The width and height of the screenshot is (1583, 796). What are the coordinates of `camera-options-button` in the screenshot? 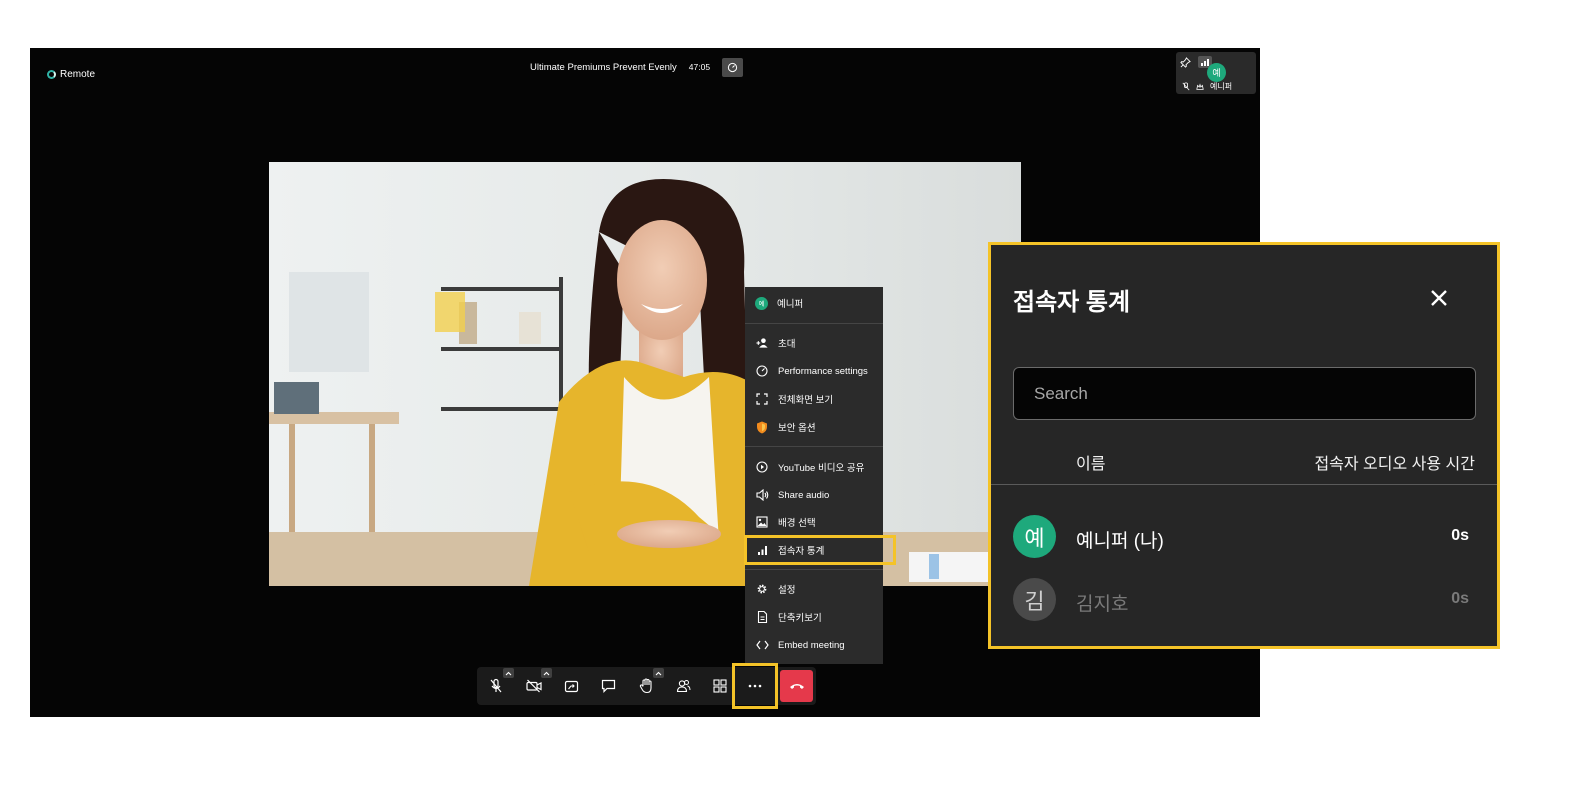 It's located at (546, 673).